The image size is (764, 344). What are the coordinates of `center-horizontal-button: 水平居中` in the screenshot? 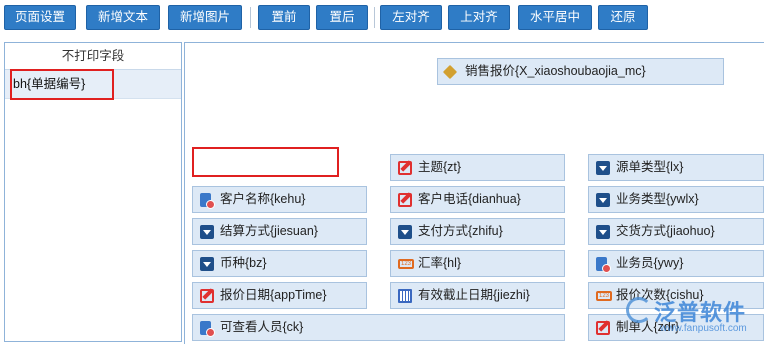 It's located at (555, 17).